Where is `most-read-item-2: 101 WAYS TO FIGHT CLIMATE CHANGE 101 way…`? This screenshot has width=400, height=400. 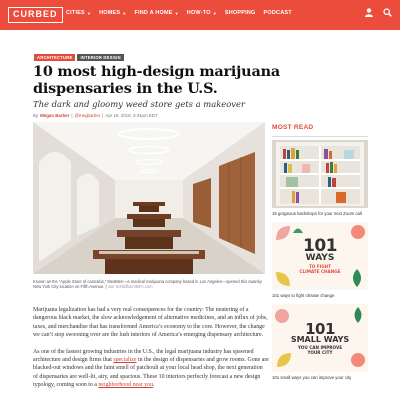 most-read-item-2: 101 WAYS TO FIGHT CLIMATE CHANGE 101 way… is located at coordinates (320, 260).